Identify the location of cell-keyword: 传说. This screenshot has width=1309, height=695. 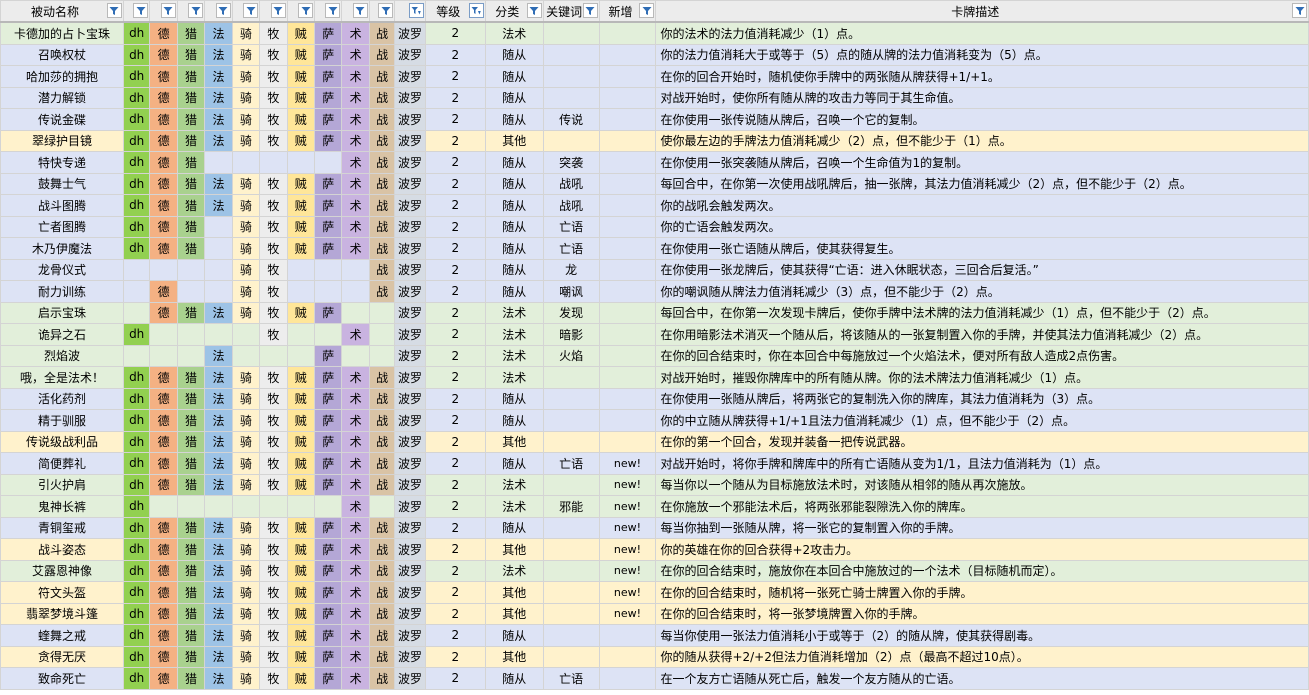
(571, 119).